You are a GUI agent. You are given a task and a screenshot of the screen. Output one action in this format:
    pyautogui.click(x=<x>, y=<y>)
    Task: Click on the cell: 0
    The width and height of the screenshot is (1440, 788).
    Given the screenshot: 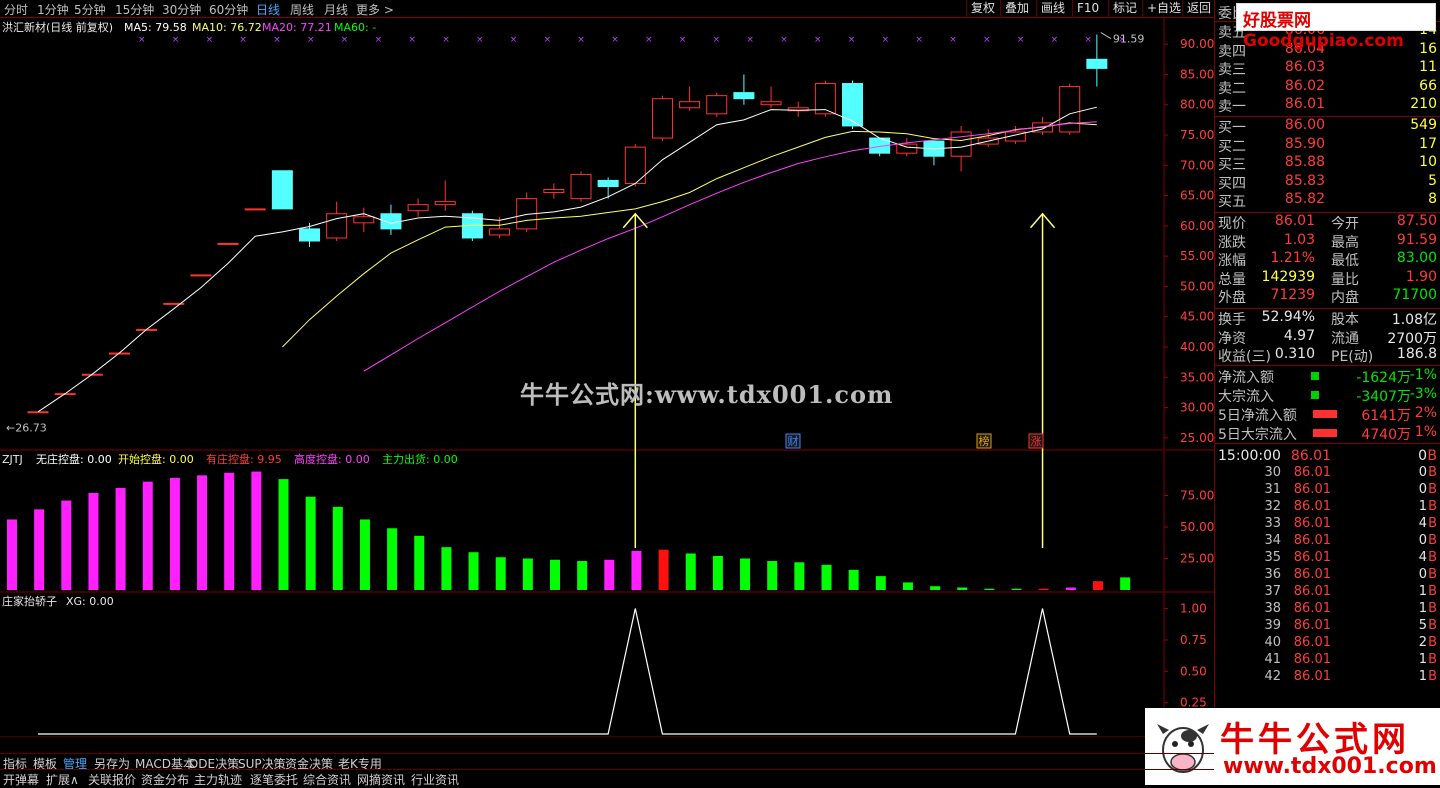 What is the action you would take?
    pyautogui.click(x=1422, y=574)
    